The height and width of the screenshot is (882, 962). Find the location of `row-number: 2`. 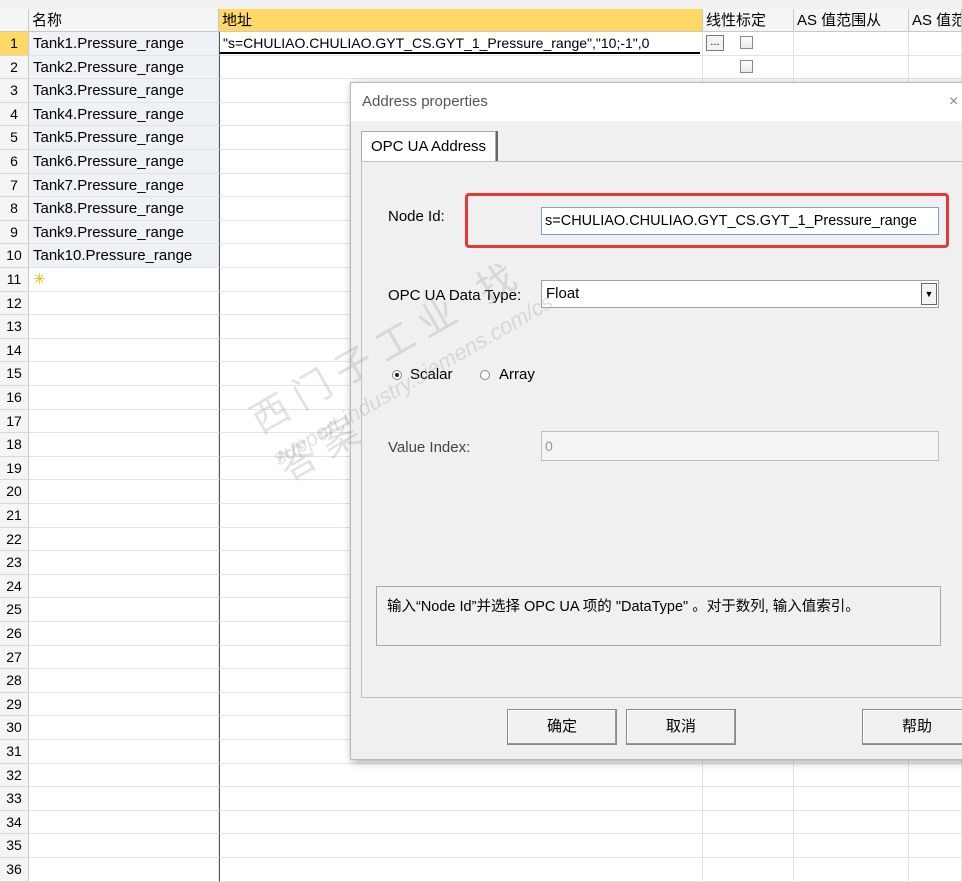

row-number: 2 is located at coordinates (14, 67).